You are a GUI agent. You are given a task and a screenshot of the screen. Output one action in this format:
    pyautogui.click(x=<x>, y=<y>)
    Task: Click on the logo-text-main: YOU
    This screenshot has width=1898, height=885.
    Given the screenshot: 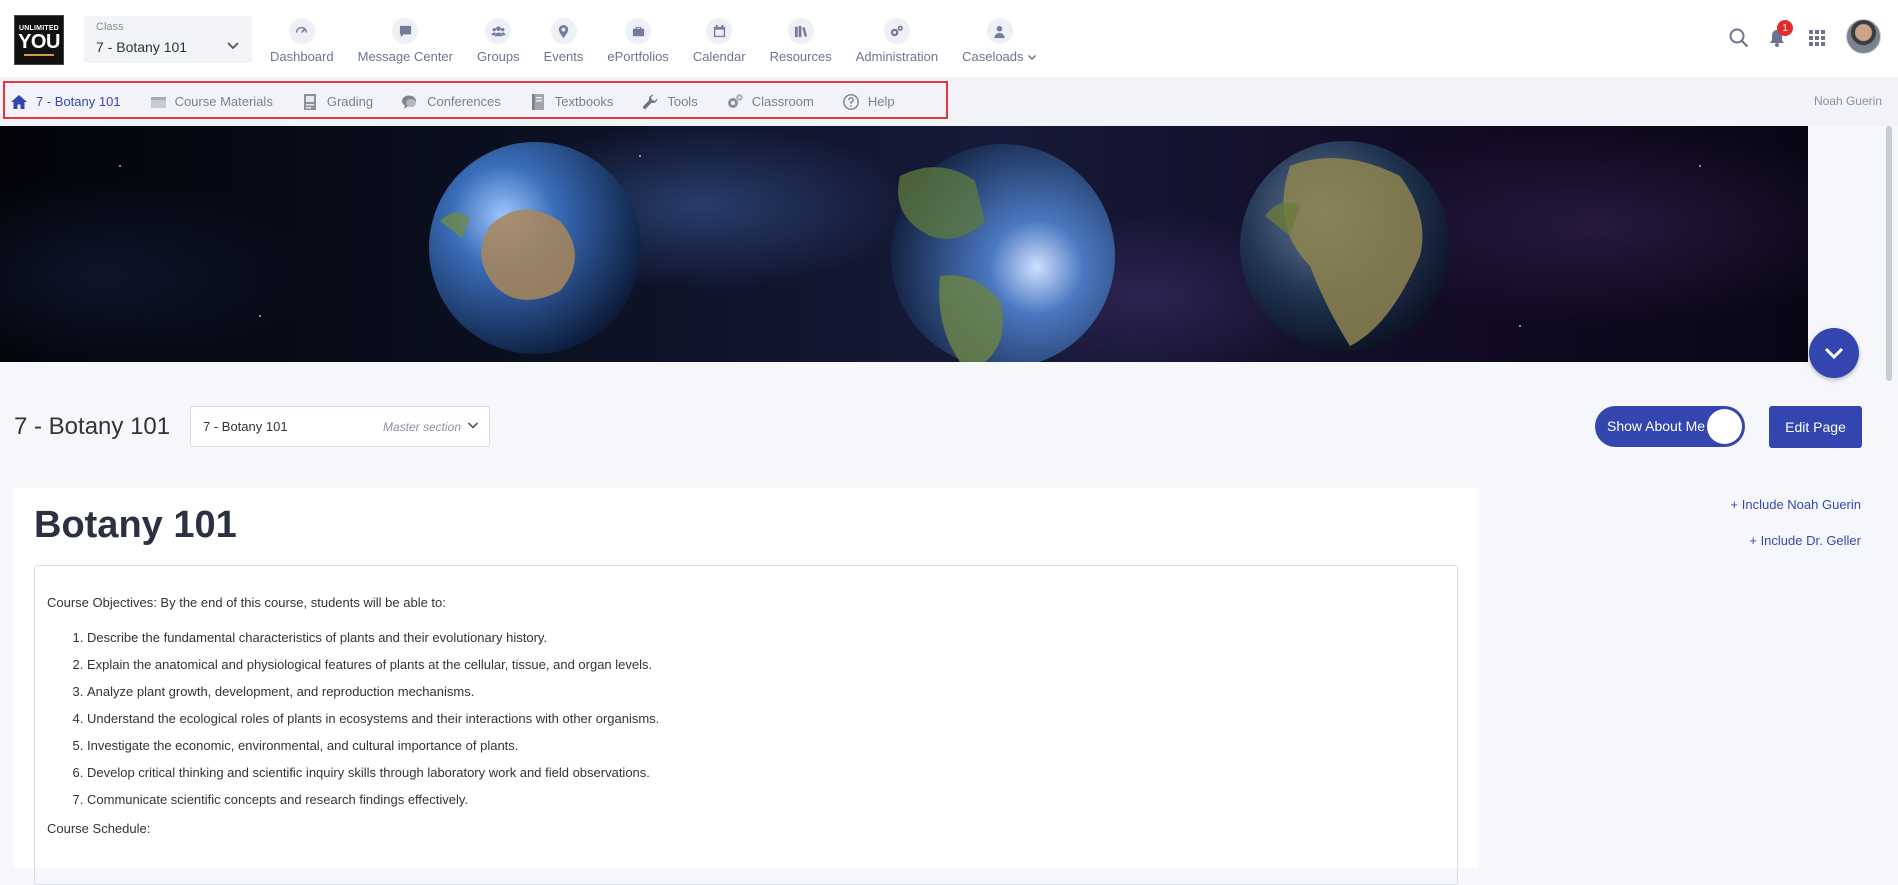 What is the action you would take?
    pyautogui.click(x=39, y=41)
    